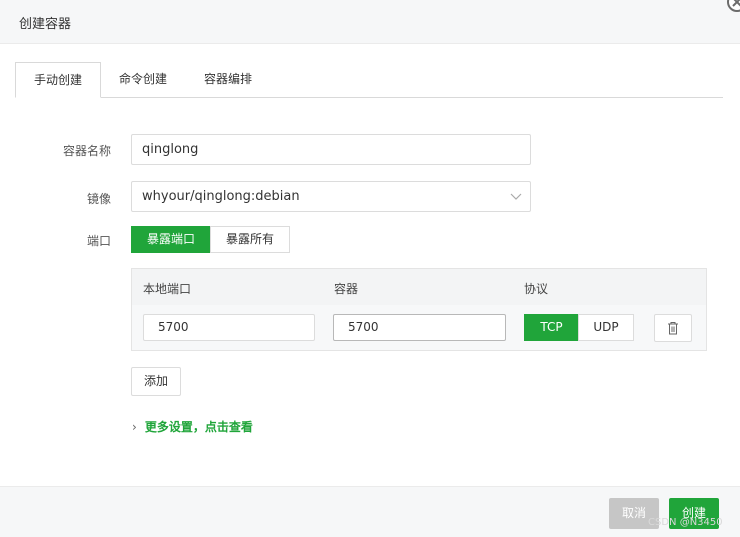 The height and width of the screenshot is (537, 740). I want to click on container-name-input: qinglong, so click(331, 149).